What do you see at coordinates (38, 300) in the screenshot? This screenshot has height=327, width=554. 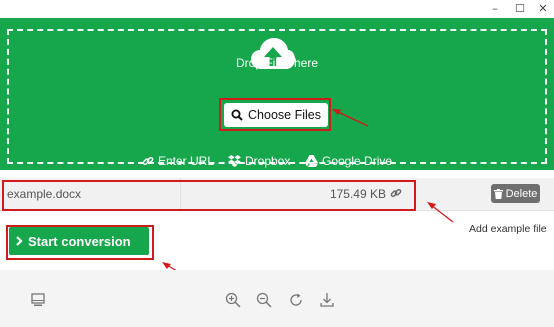 I see `monitor-icon` at bounding box center [38, 300].